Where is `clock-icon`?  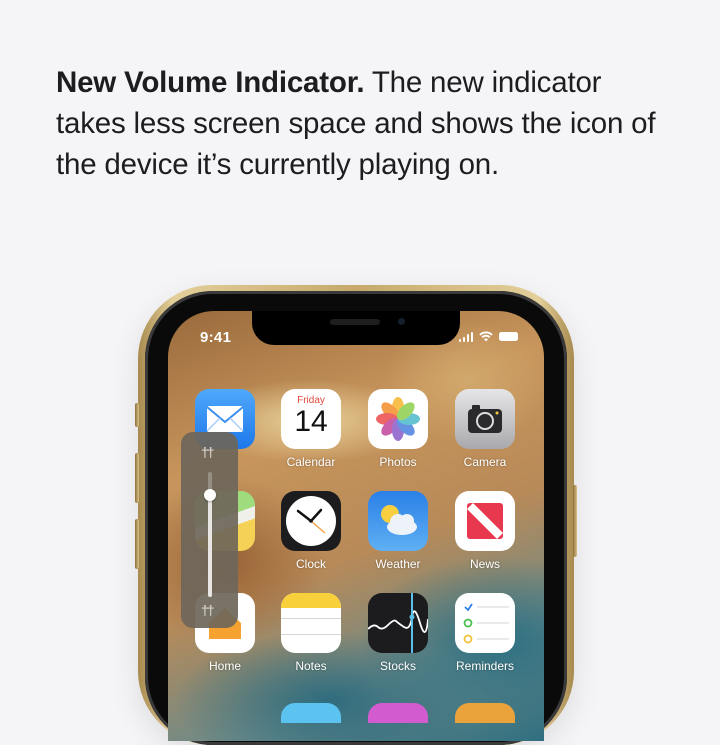
clock-icon is located at coordinates (311, 521).